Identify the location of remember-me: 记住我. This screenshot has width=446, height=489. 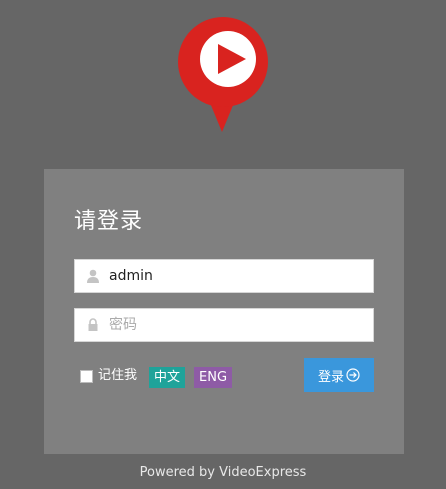
(108, 376).